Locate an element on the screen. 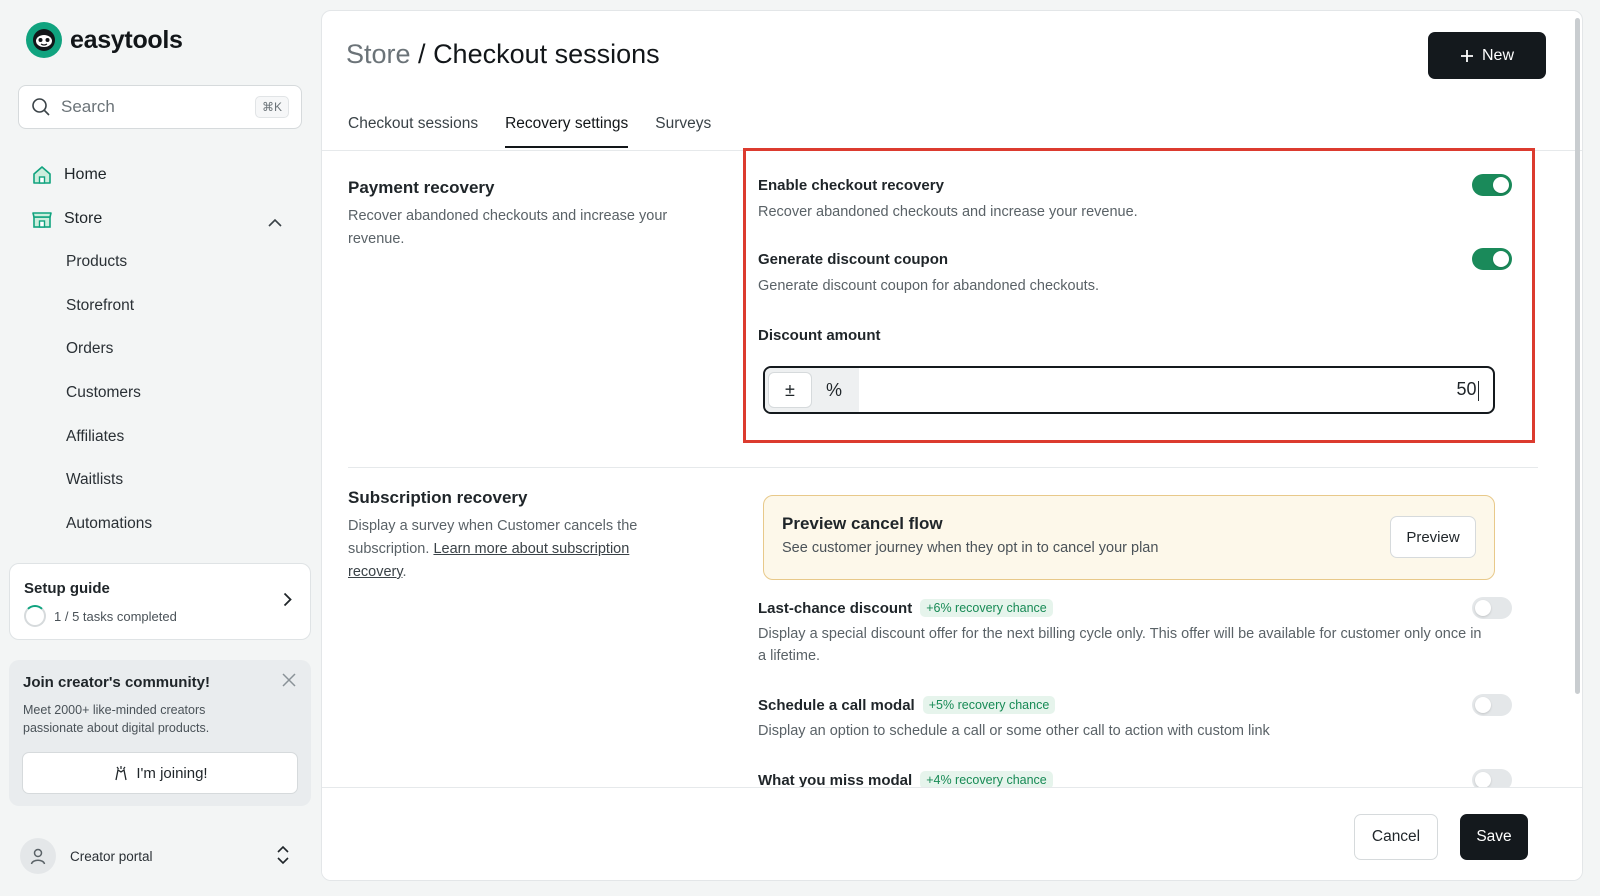 Image resolution: width=1600 pixels, height=896 pixels. last-chance-discount-label: Last-chance discount +6% recovery chance is located at coordinates (905, 608).